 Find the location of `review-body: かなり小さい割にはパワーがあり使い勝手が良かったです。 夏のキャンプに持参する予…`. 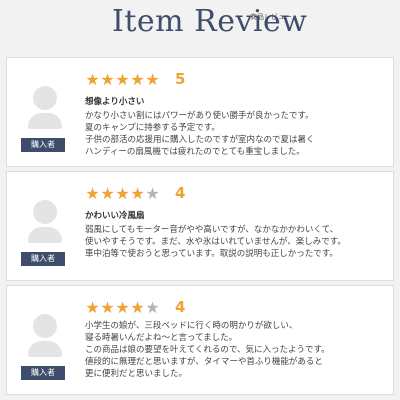

review-body: かなり小さい割にはパワーがあり使い勝手が良かったです。 夏のキャンプに持参する予… is located at coordinates (236, 134).